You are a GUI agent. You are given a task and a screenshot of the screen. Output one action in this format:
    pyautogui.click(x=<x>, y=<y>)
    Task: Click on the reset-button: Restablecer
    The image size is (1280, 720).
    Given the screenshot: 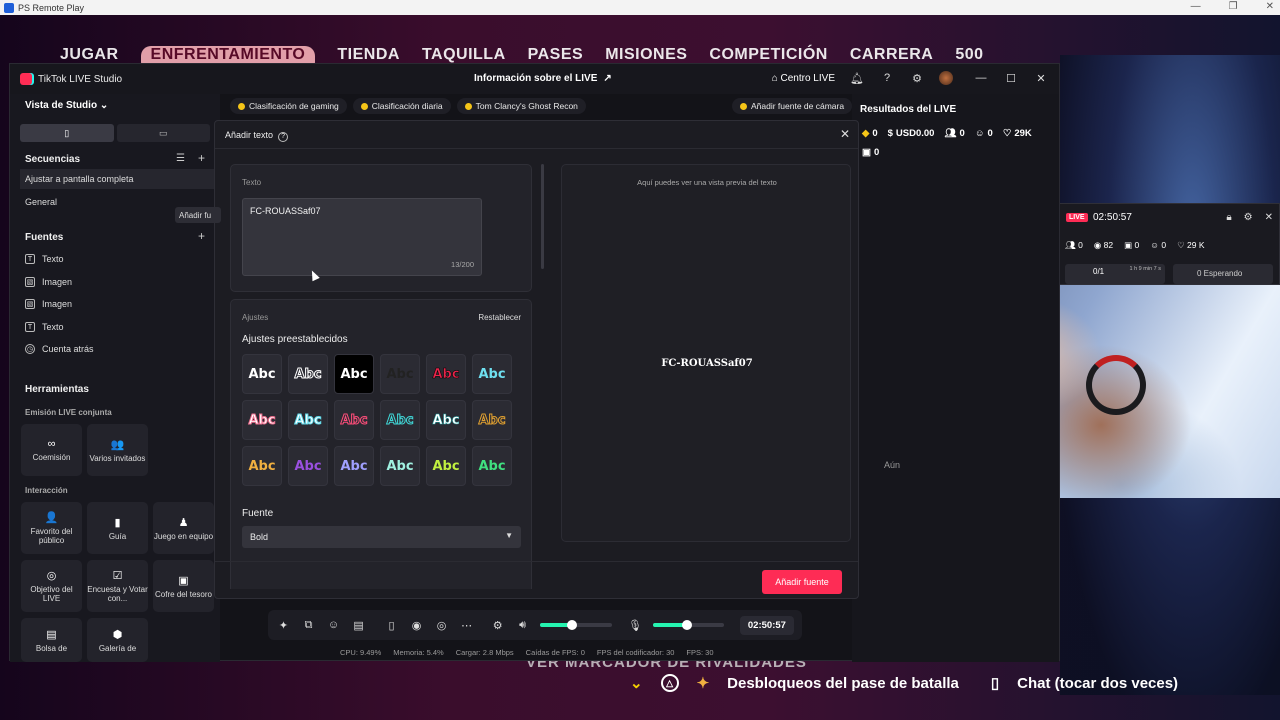 What is the action you would take?
    pyautogui.click(x=499, y=317)
    